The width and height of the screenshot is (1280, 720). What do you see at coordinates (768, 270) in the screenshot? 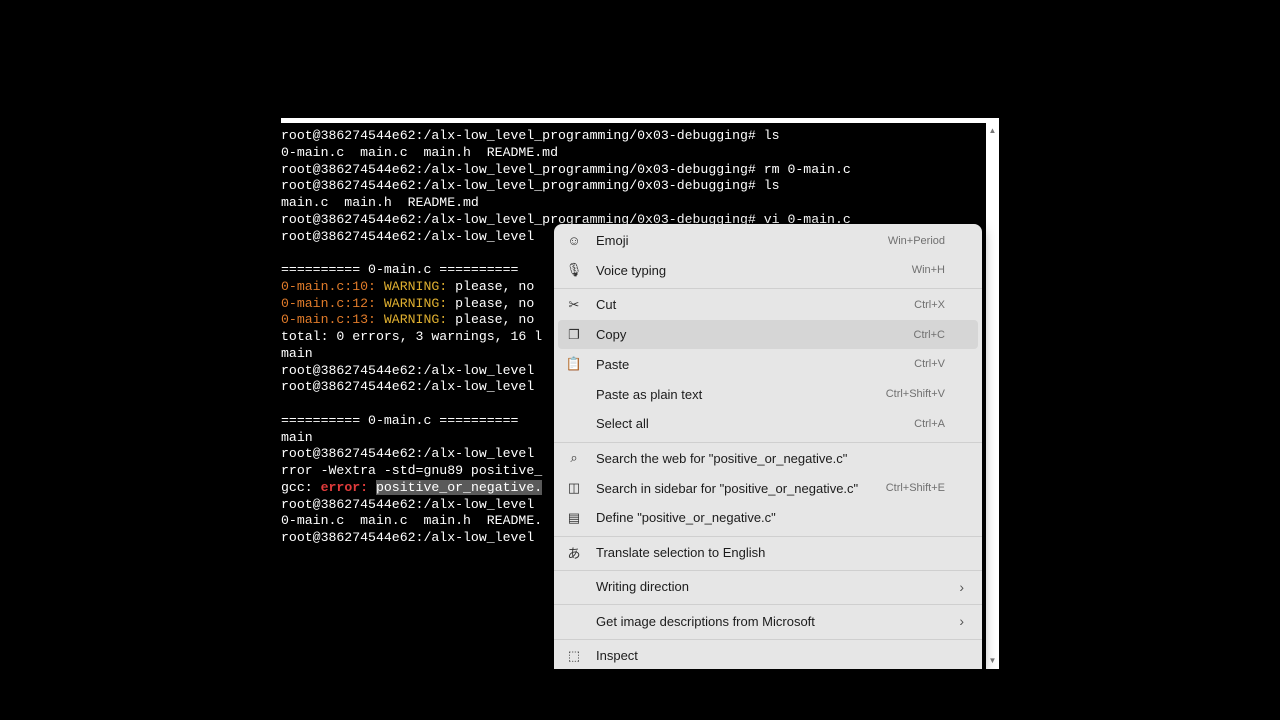
I see `menu-item-voice-typing: 🎙 Voice typing Win+H` at bounding box center [768, 270].